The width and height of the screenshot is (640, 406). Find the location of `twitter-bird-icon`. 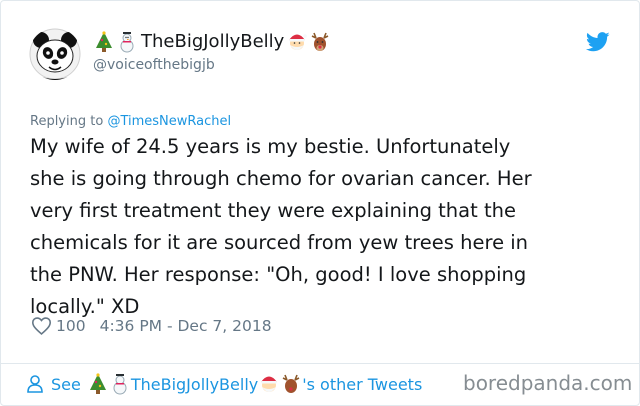

twitter-bird-icon is located at coordinates (597, 42).